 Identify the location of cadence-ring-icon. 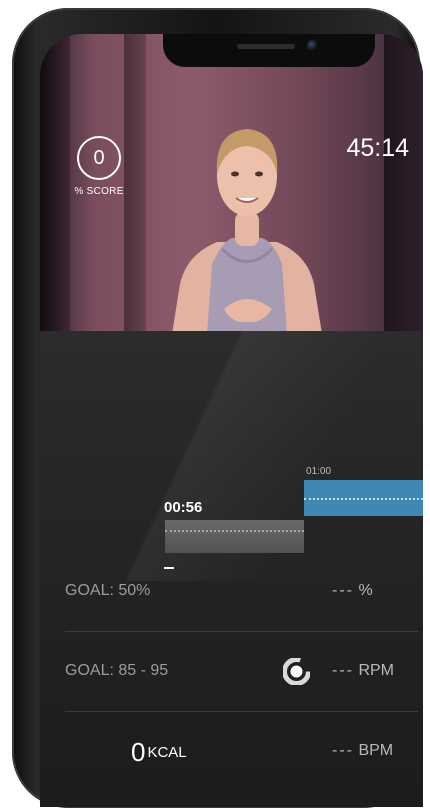
(296, 671).